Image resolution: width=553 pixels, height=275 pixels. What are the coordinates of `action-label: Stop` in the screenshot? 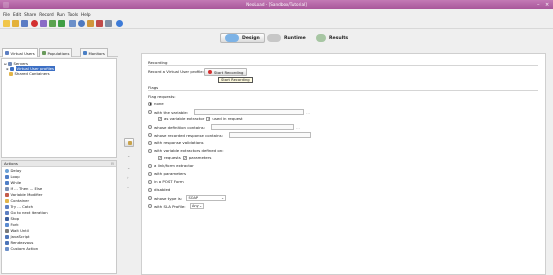 It's located at (15, 218).